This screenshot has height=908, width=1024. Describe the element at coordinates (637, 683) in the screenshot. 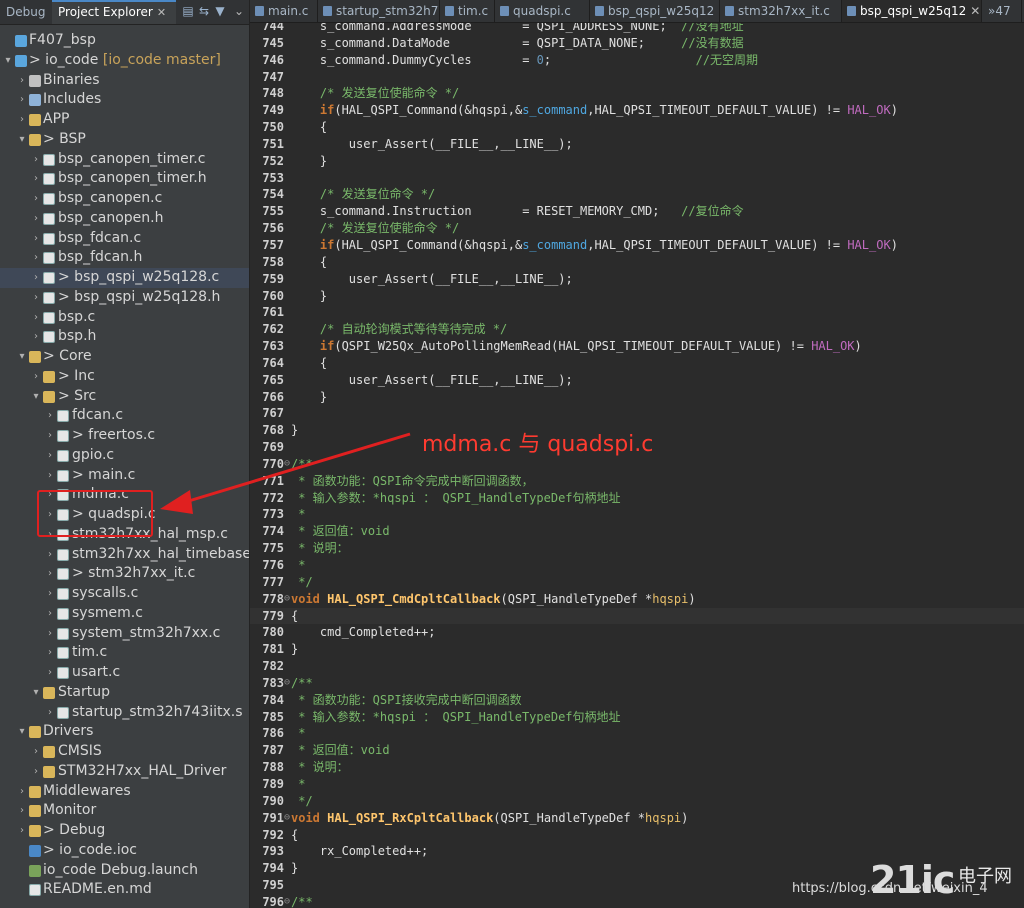

I see `code-line: 783 ⊖/**` at that location.